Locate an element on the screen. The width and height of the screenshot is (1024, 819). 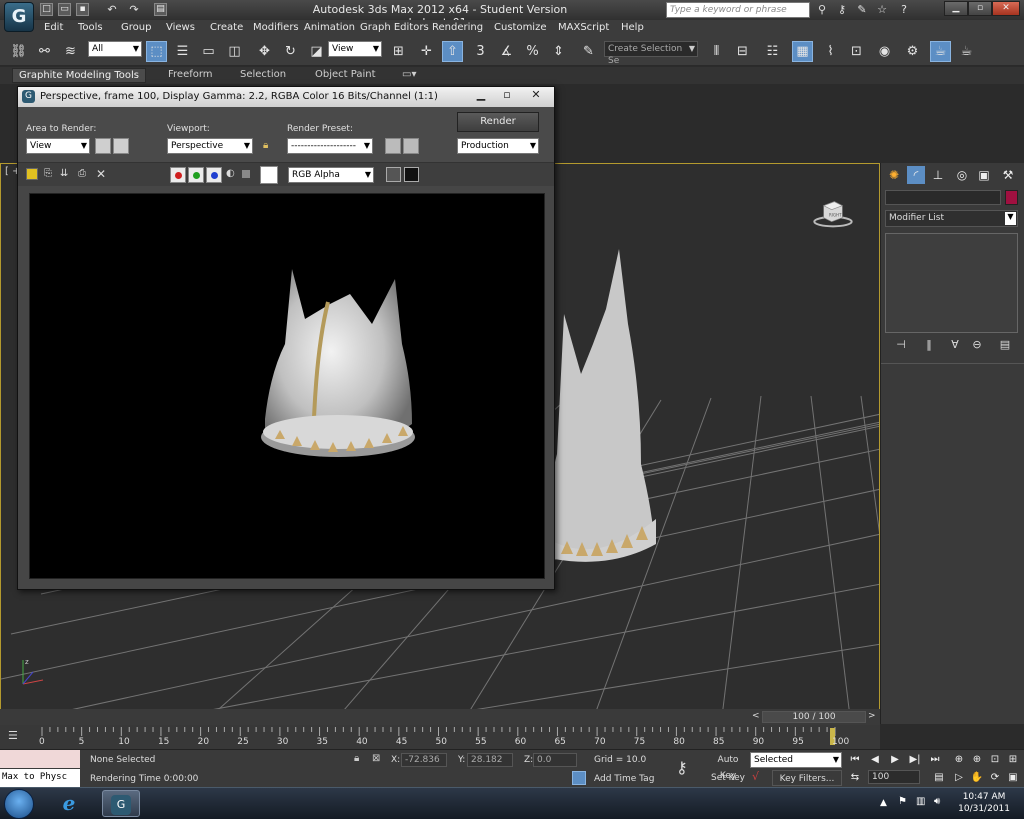
area-to-render-dropdown: View ▼ is located at coordinates (58, 146).